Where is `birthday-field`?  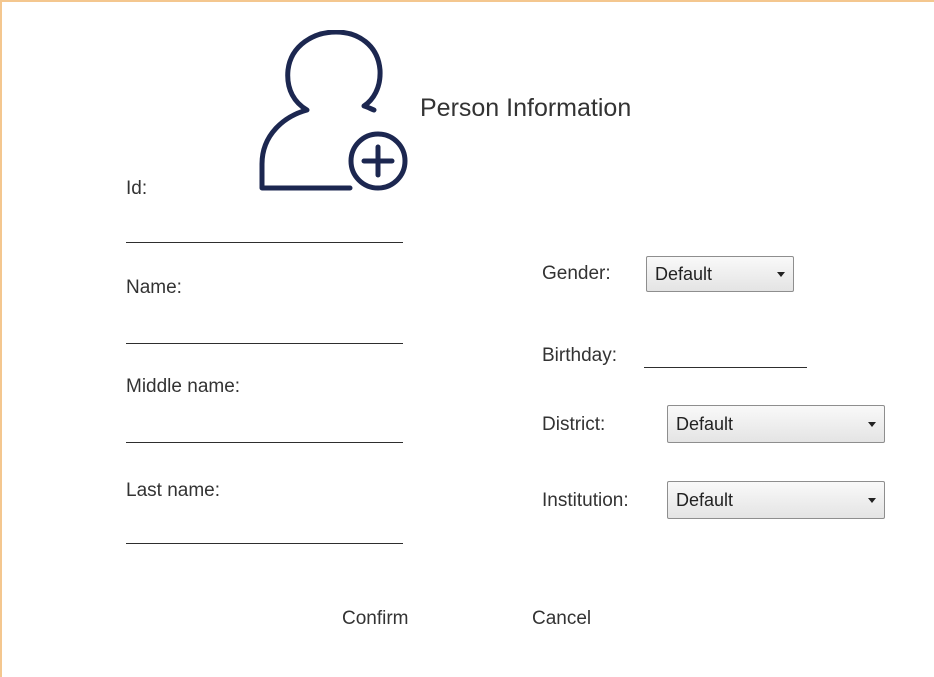 birthday-field is located at coordinates (725, 355).